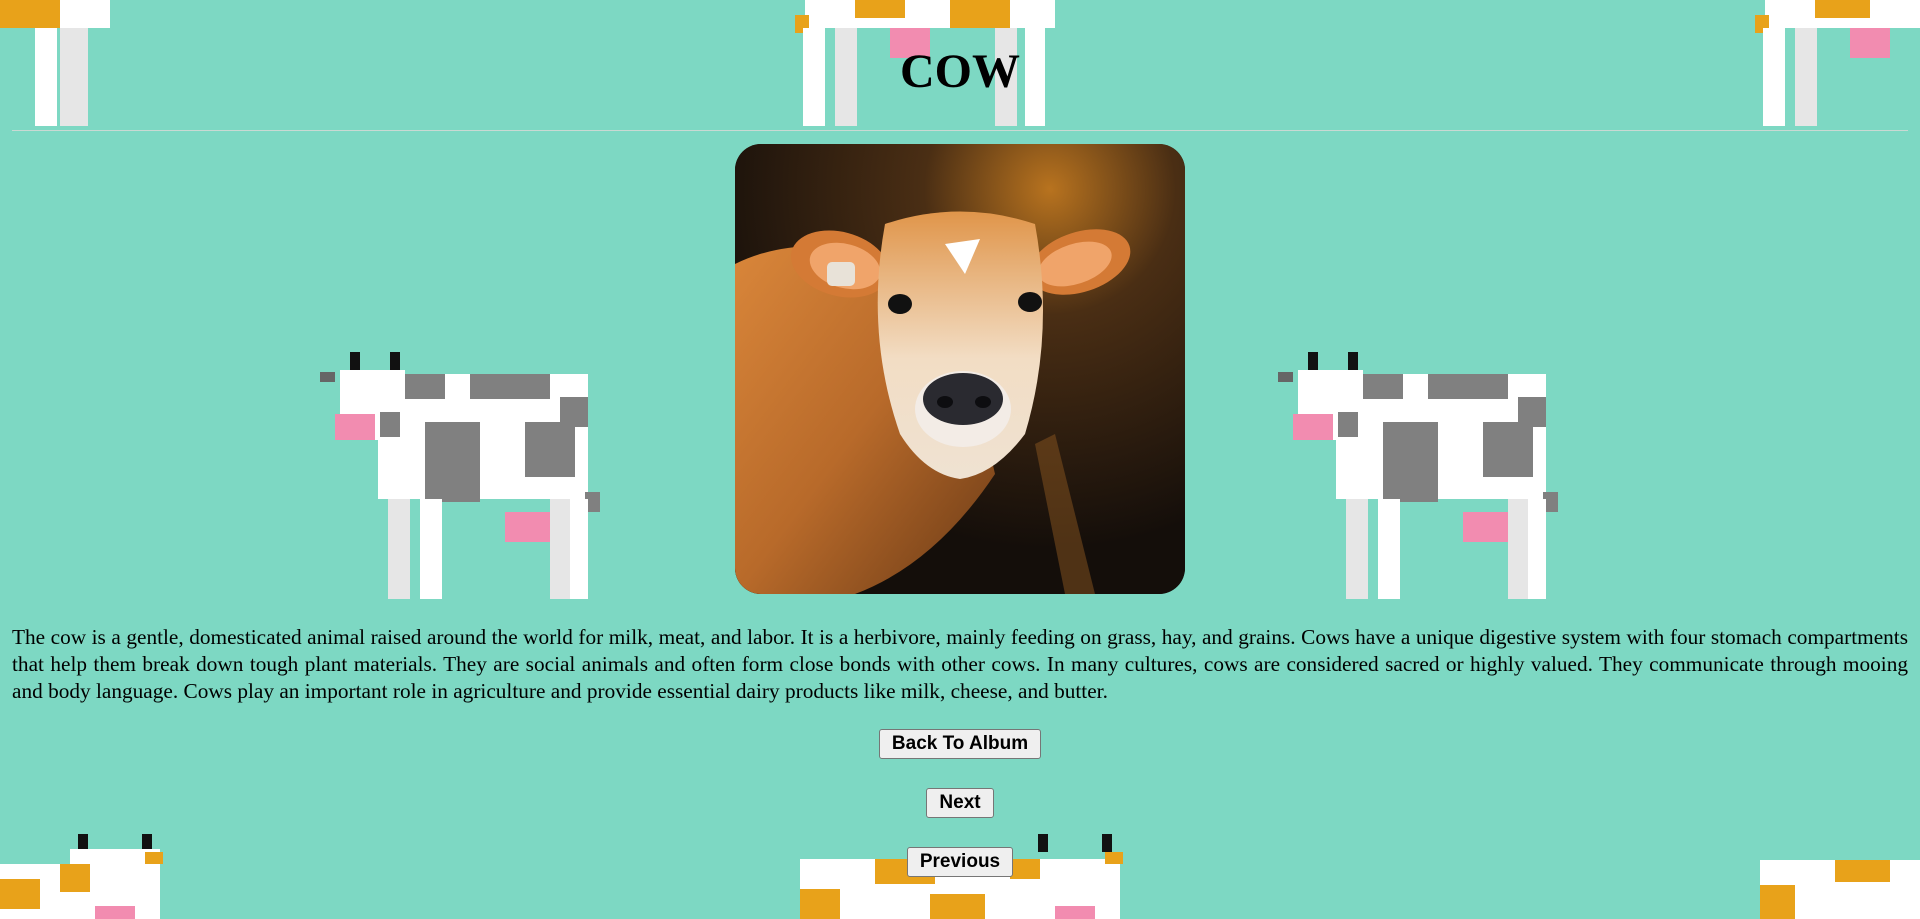 This screenshot has width=1920, height=919. What do you see at coordinates (960, 369) in the screenshot?
I see `cow-photo` at bounding box center [960, 369].